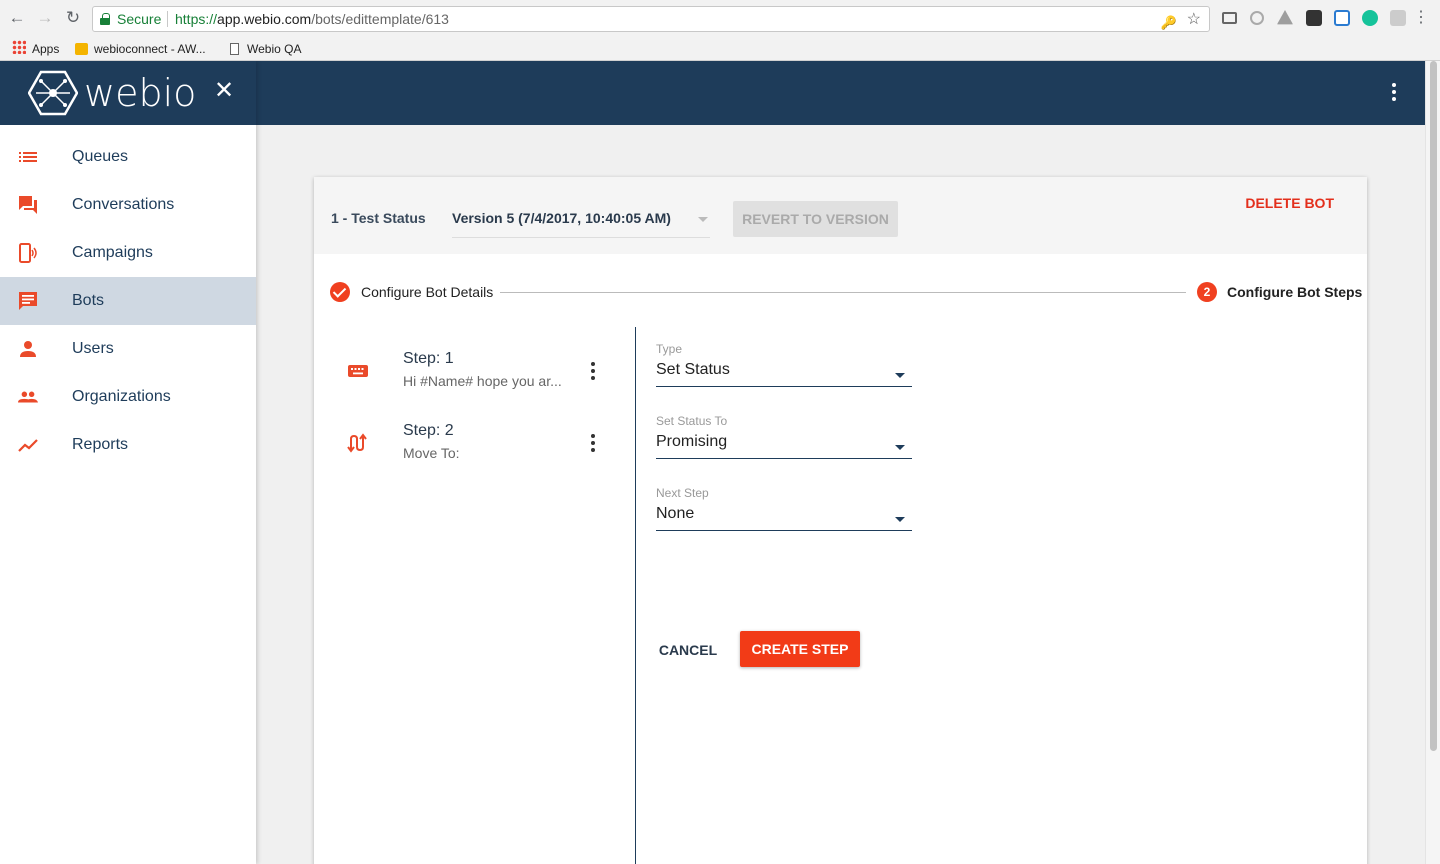  Describe the element at coordinates (224, 91) in the screenshot. I see `close-sidebar-icon: ✕` at that location.